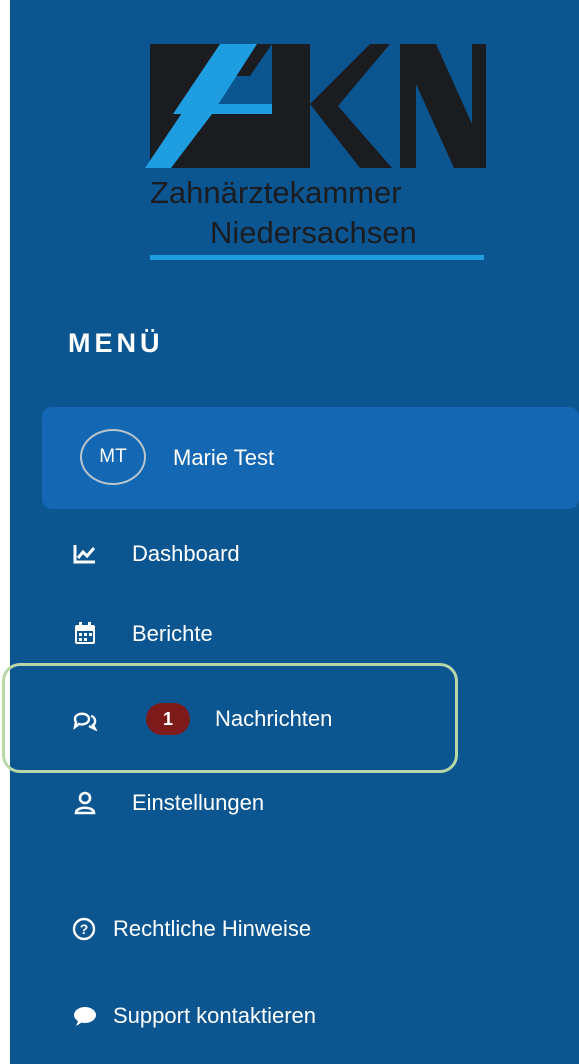 This screenshot has height=1064, width=579. I want to click on zkn-logo: Zahnärztekammer Niedersachsen, so click(313, 155).